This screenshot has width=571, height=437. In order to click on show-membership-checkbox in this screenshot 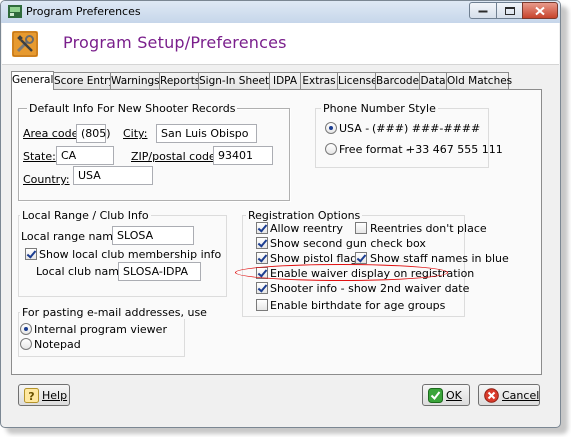, I will do `click(31, 254)`.